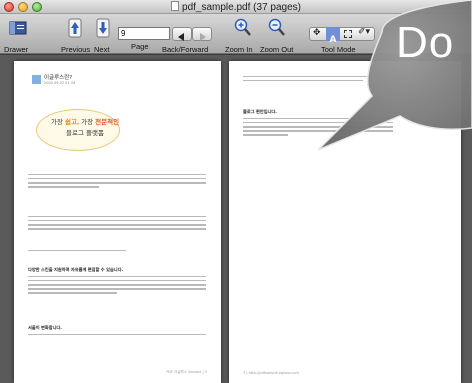  I want to click on back-button, so click(182, 34).